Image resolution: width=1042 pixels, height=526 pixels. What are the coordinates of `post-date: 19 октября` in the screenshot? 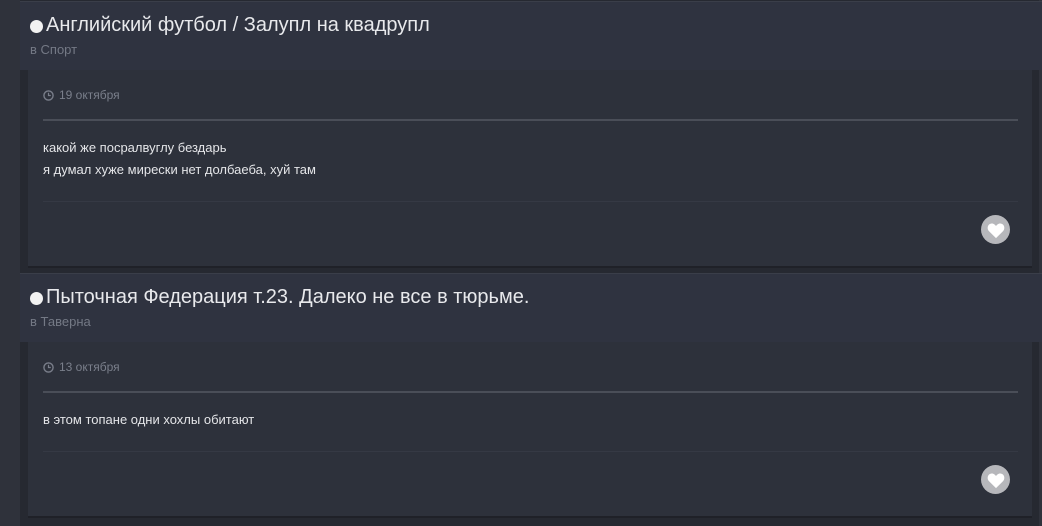 It's located at (81, 95).